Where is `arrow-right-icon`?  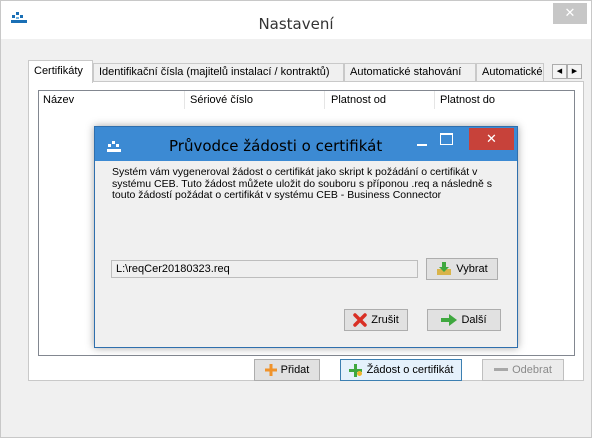 arrow-right-icon is located at coordinates (449, 320).